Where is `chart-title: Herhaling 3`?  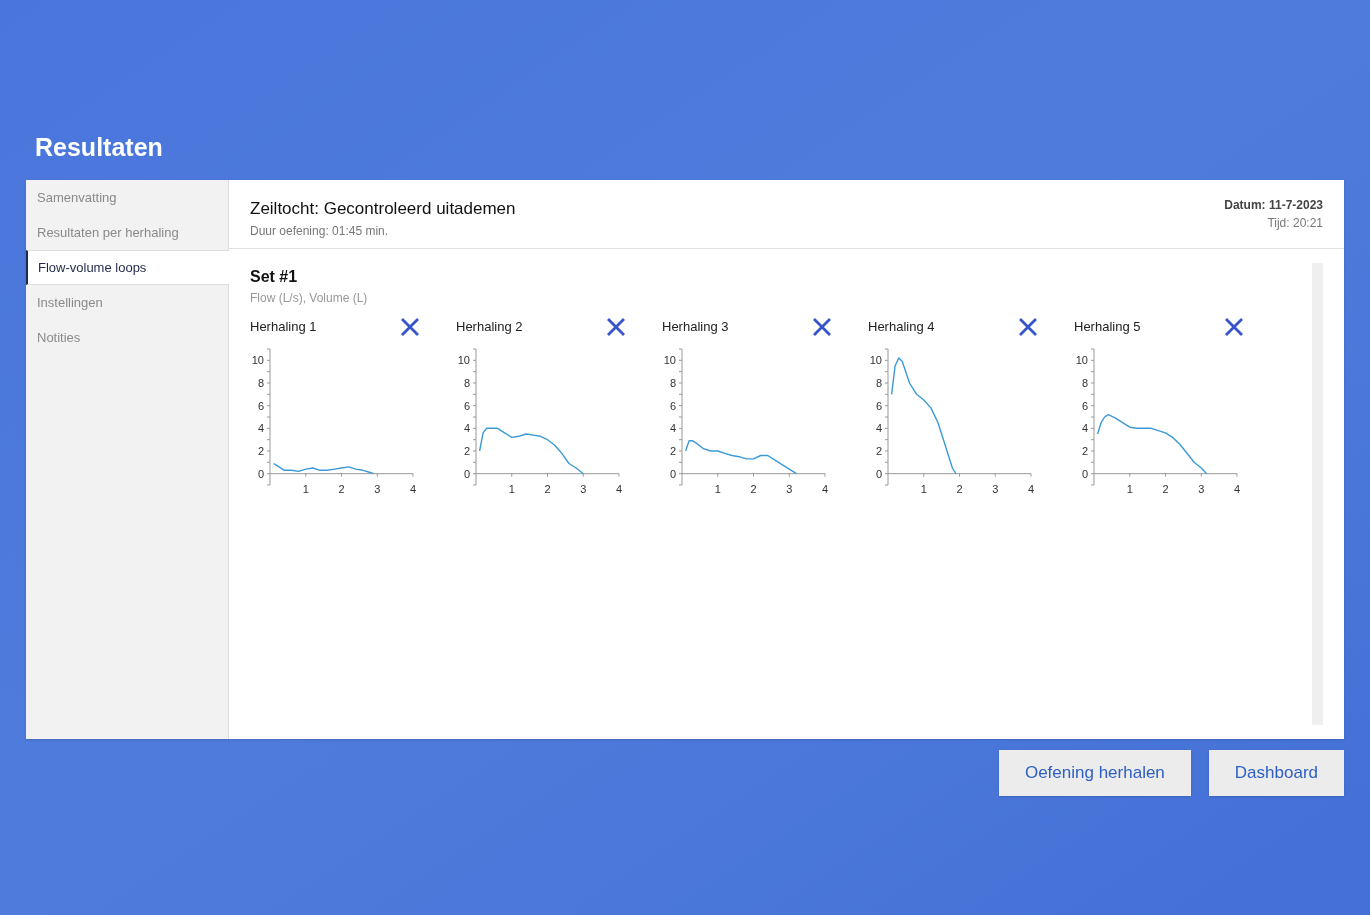
chart-title: Herhaling 3 is located at coordinates (695, 327).